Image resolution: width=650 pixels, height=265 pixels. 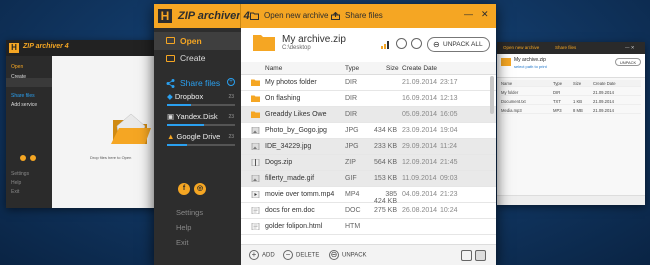 I want to click on app-title: ZIP archiver 4, so click(x=214, y=16).